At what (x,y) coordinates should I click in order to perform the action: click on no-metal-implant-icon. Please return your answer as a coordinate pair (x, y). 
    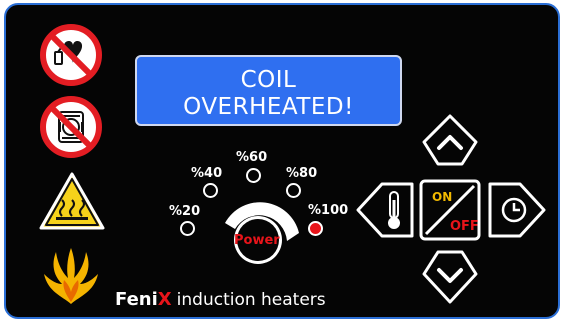
    Looking at the image, I should click on (71, 127).